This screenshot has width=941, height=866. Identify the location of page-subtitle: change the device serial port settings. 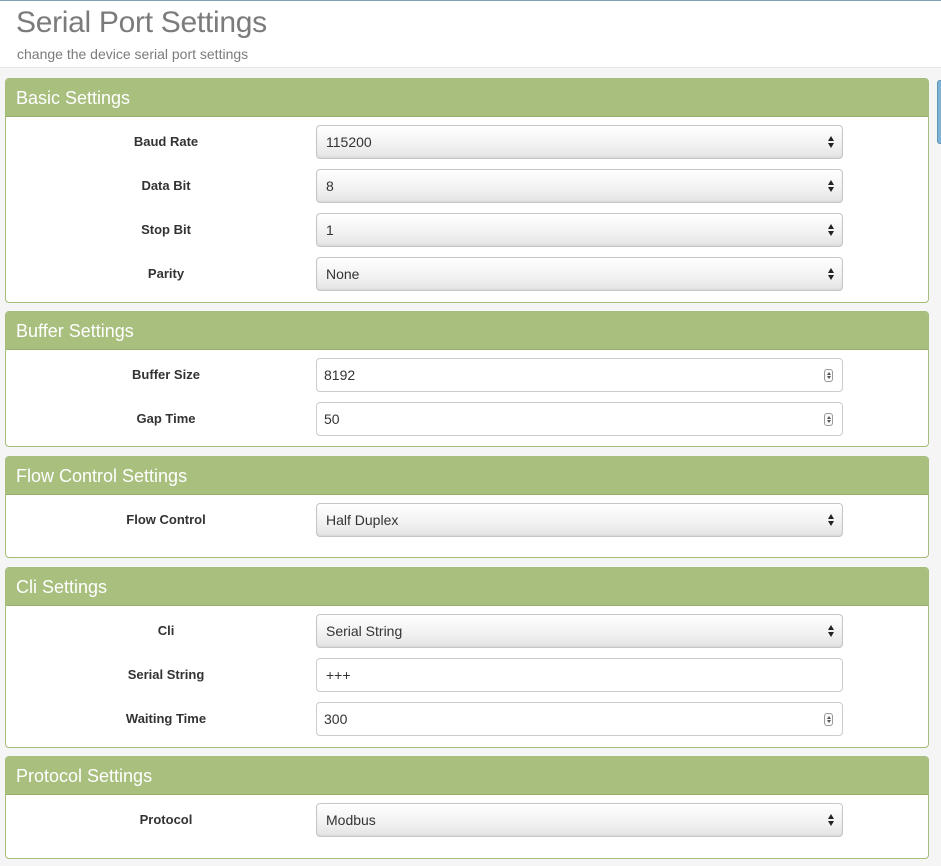
(133, 54).